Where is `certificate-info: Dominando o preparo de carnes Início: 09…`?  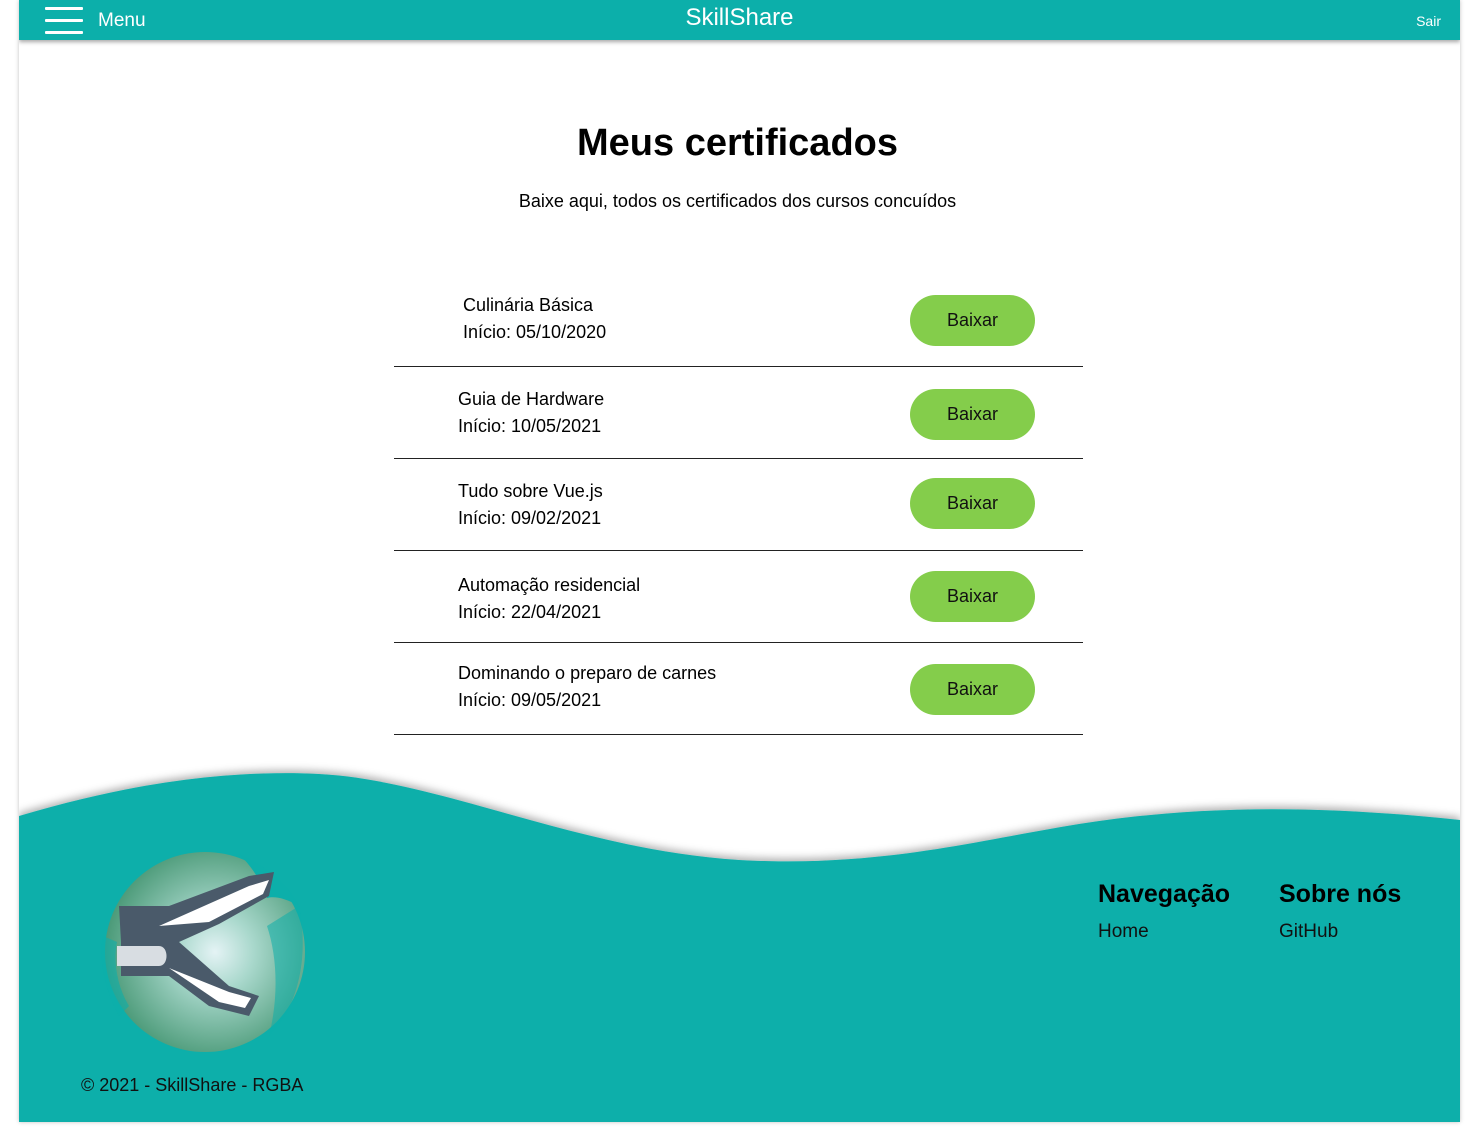
certificate-info: Dominando o preparo de carnes Início: 09… is located at coordinates (587, 687).